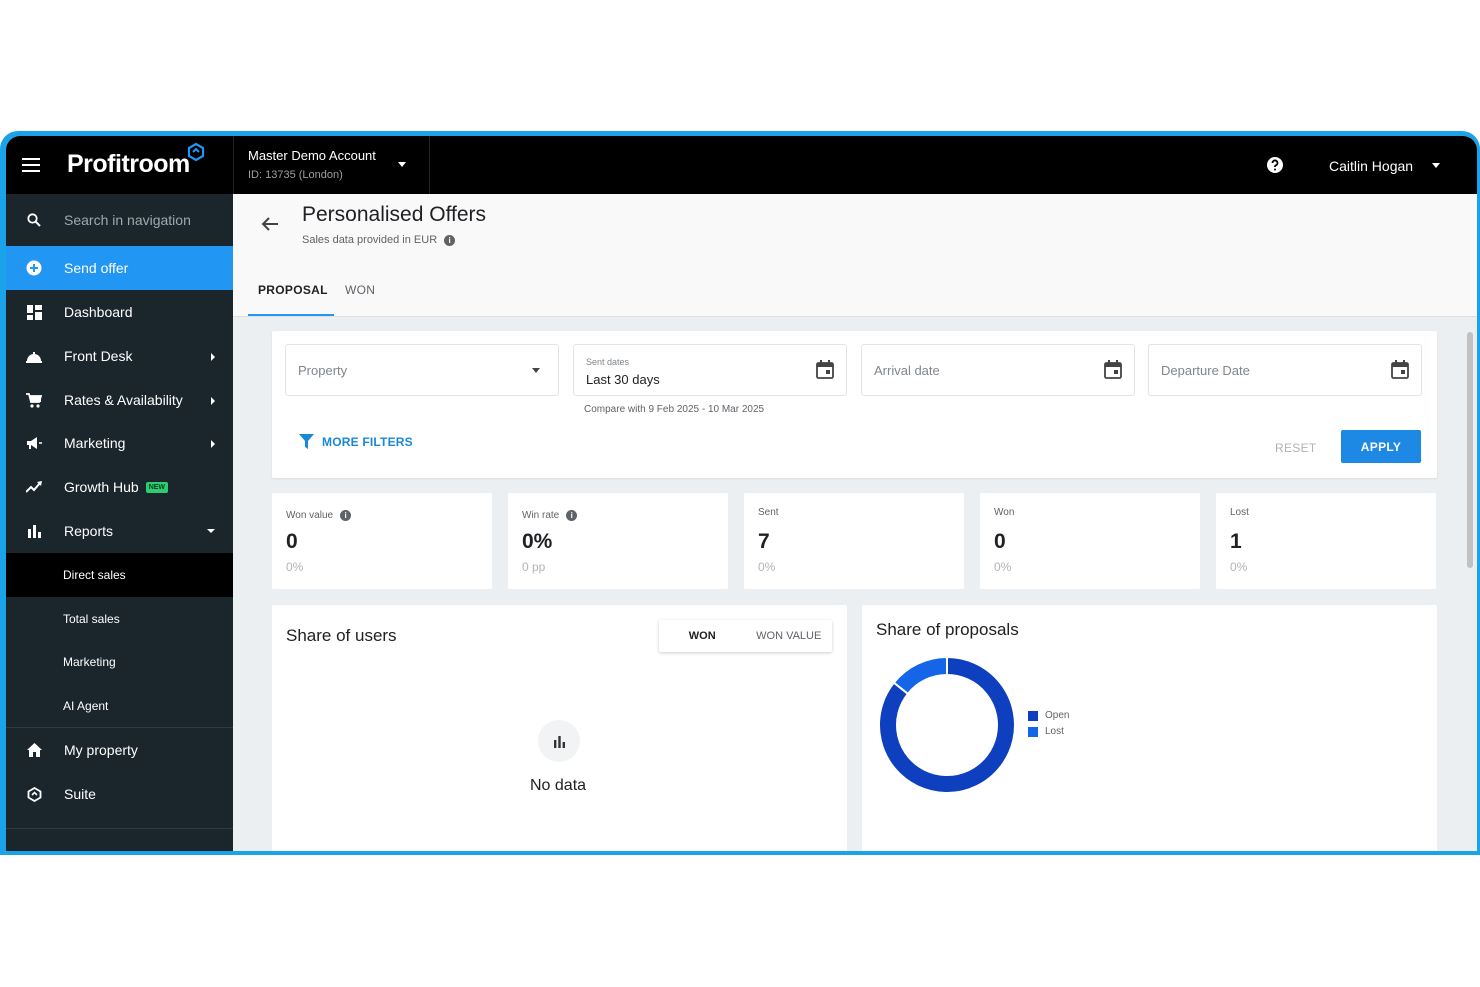  I want to click on donut-slice-lost, so click(920, 675).